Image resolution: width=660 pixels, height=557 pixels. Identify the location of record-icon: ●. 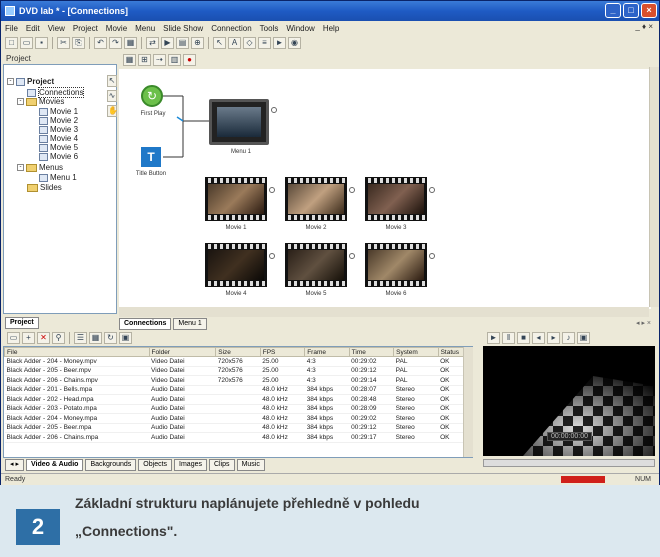
(189, 60).